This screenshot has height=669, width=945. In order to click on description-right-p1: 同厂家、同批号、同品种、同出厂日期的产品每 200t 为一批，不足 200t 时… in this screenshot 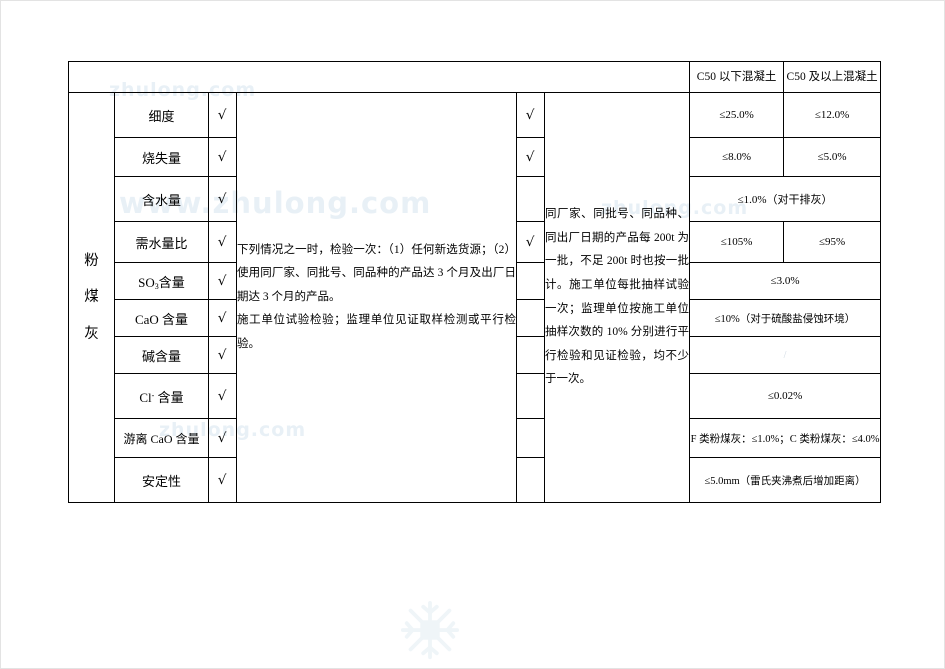, I will do `click(617, 297)`.